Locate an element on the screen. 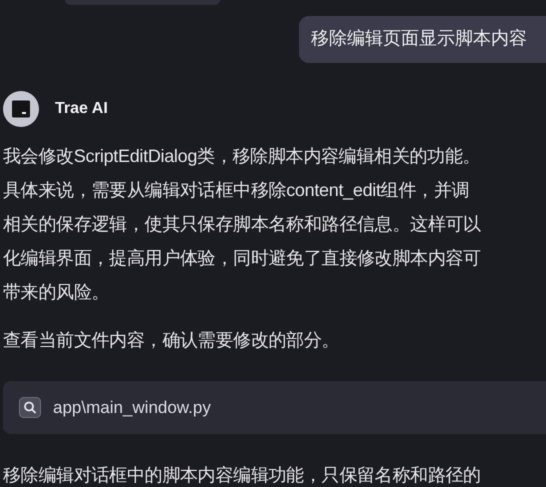 Image resolution: width=546 pixels, height=487 pixels. message-paragraph: 移除编辑对话框中的脚本内容编辑功能，只保留名称和路径的 is located at coordinates (242, 475).